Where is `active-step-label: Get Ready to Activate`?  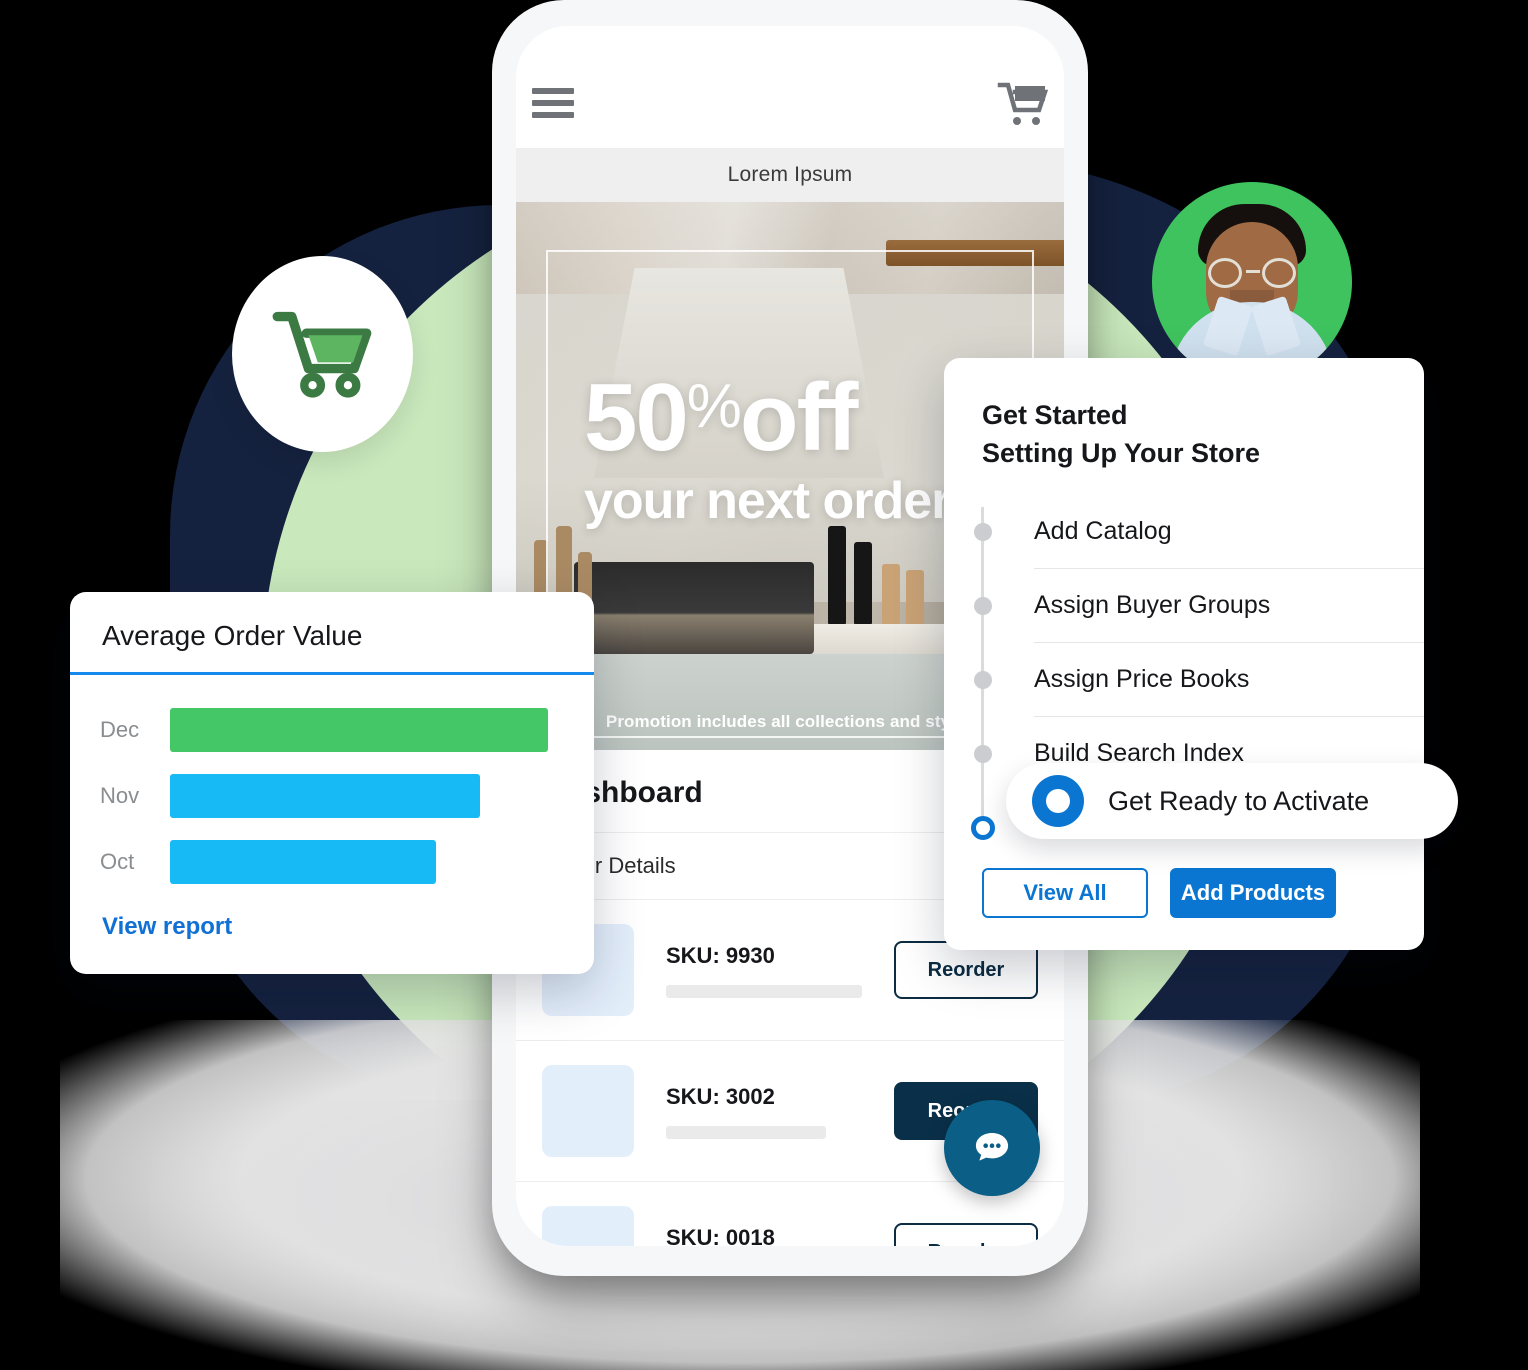
active-step-label: Get Ready to Activate is located at coordinates (1239, 800).